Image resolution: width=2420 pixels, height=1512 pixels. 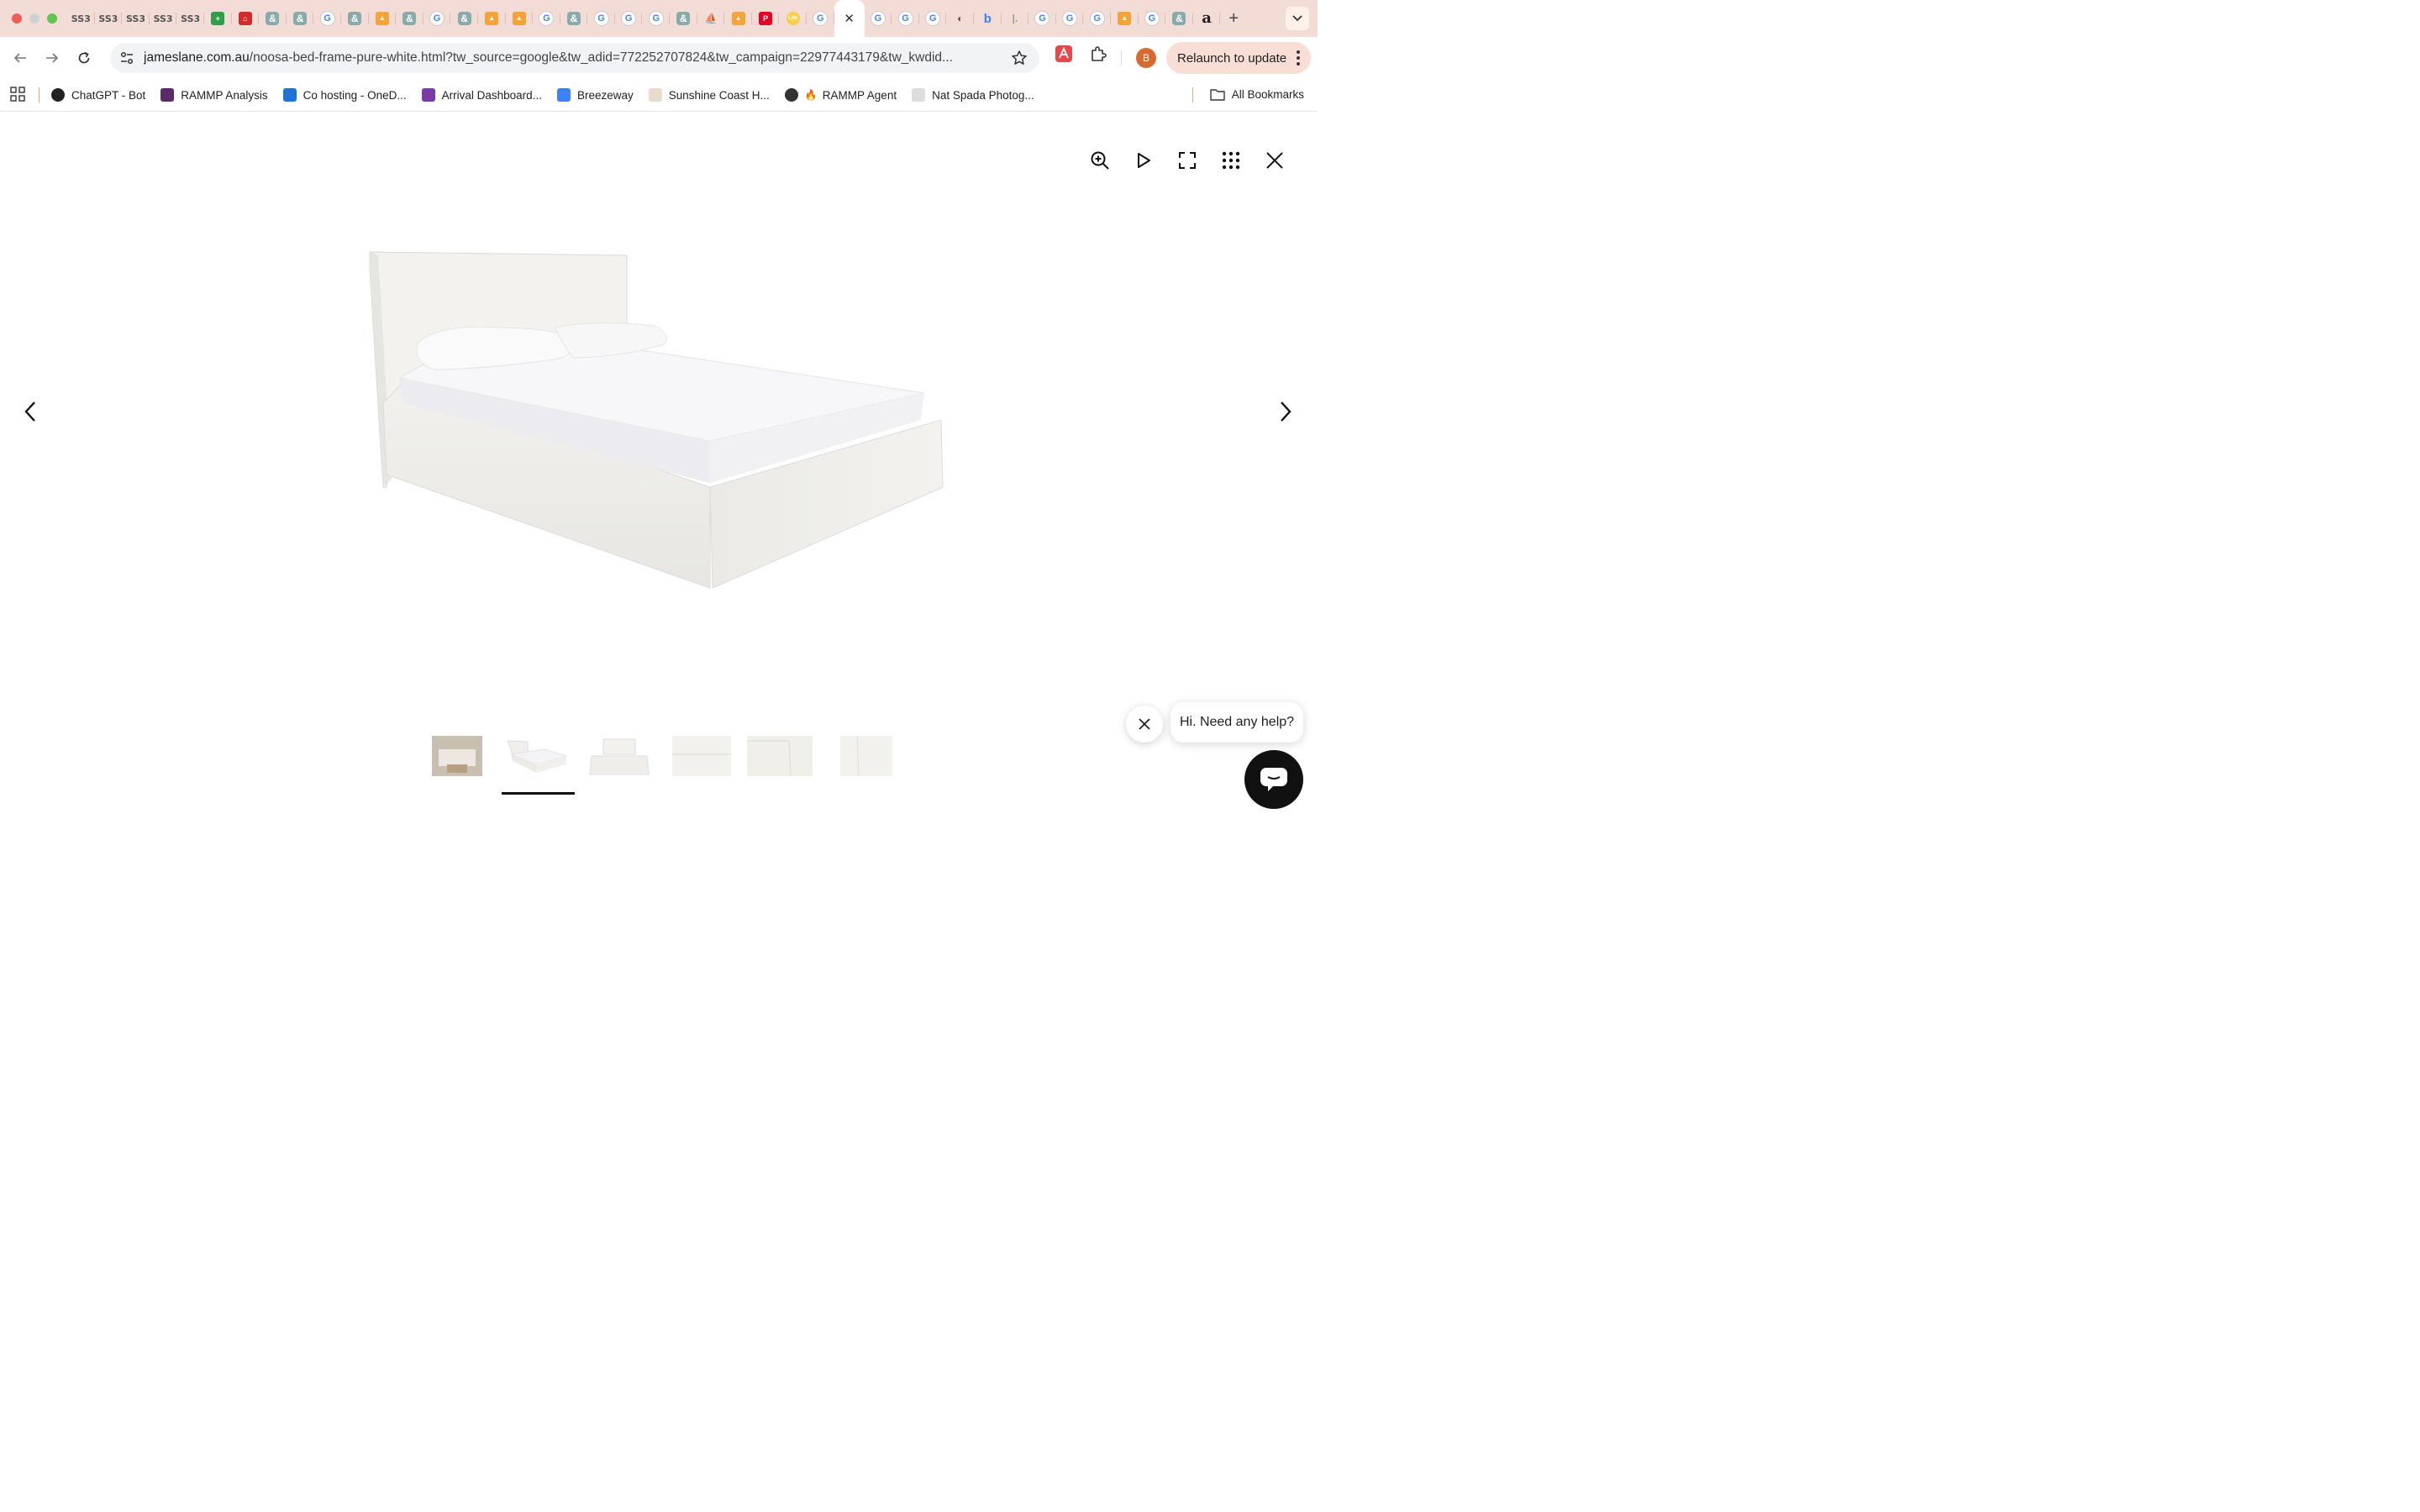 I want to click on forward-button, so click(x=52, y=58).